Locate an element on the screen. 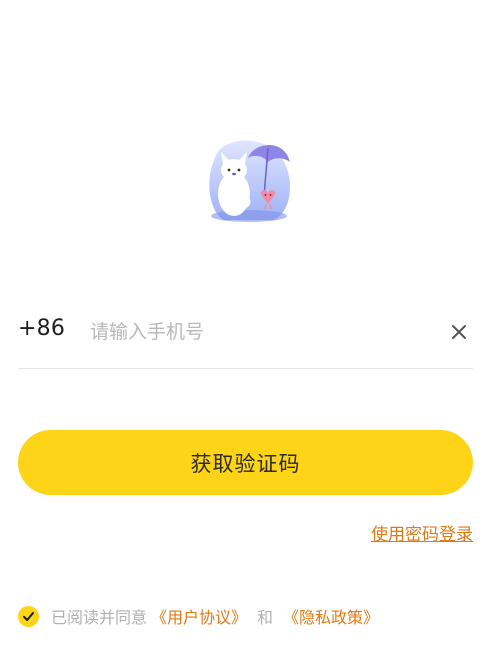 This screenshot has height=664, width=495. agreement-and-text: 和 is located at coordinates (265, 617).